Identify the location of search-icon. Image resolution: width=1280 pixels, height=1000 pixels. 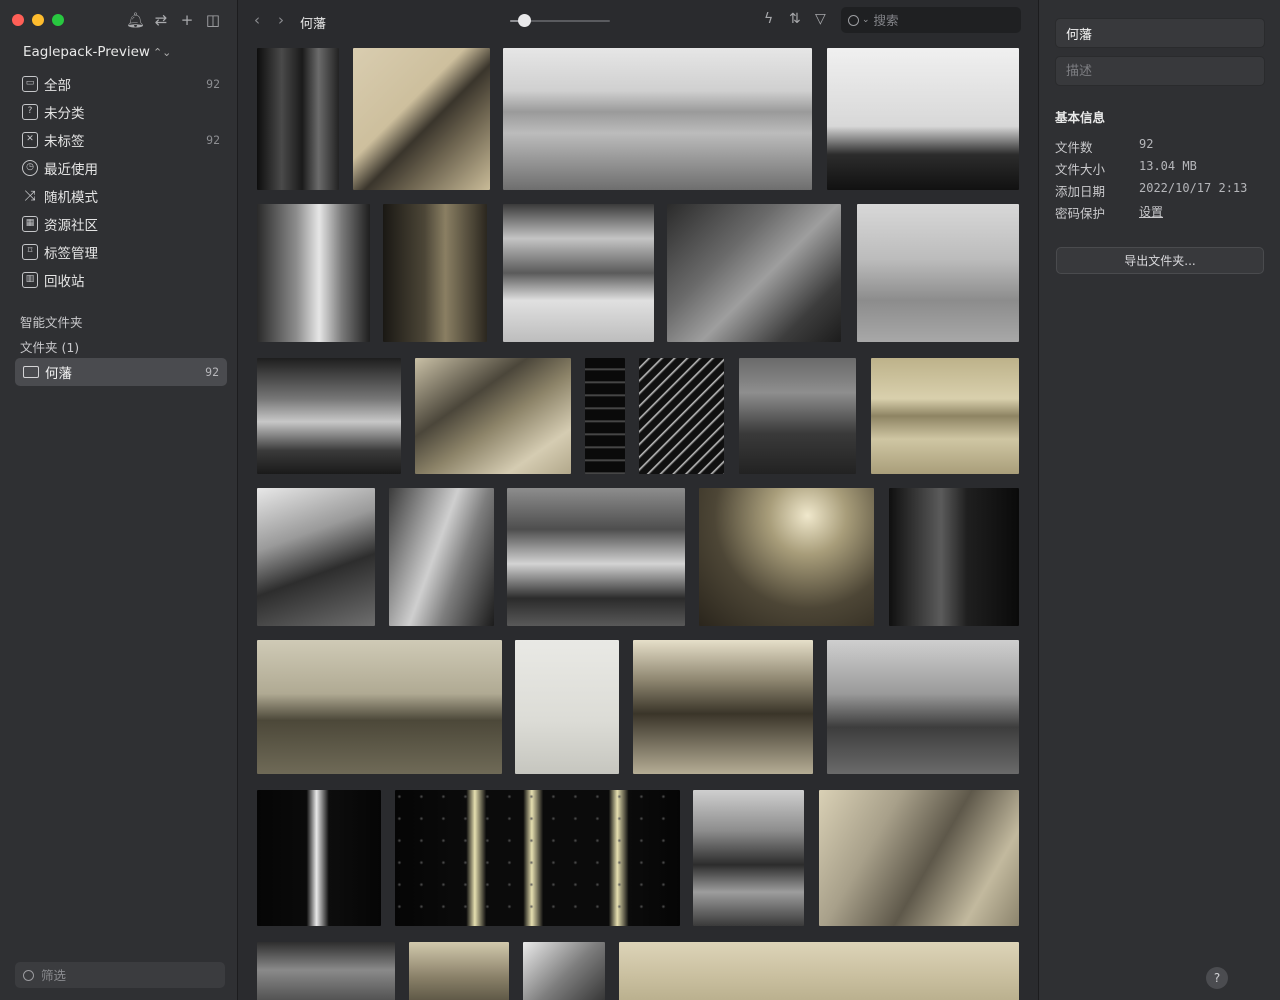
(853, 20).